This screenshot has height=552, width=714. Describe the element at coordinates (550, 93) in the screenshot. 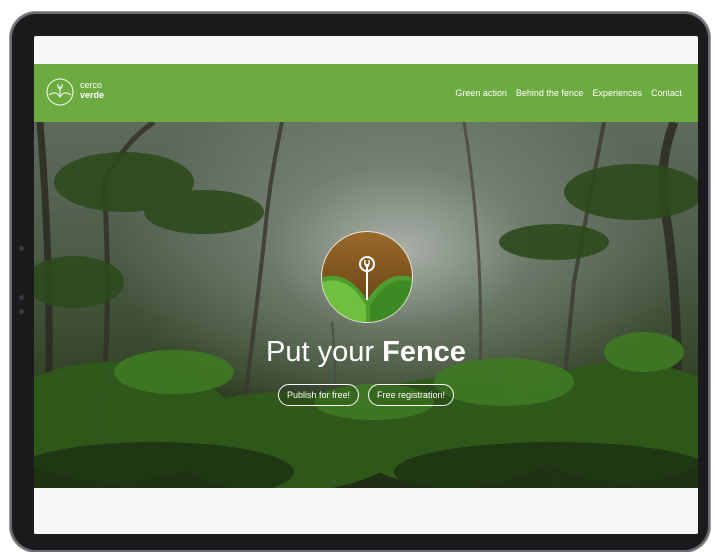

I see `nav-behind-the-fence: Behind the fence` at that location.